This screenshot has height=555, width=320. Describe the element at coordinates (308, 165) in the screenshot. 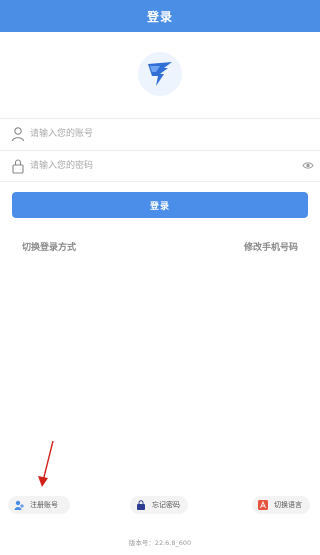

I see `eye-icon` at that location.